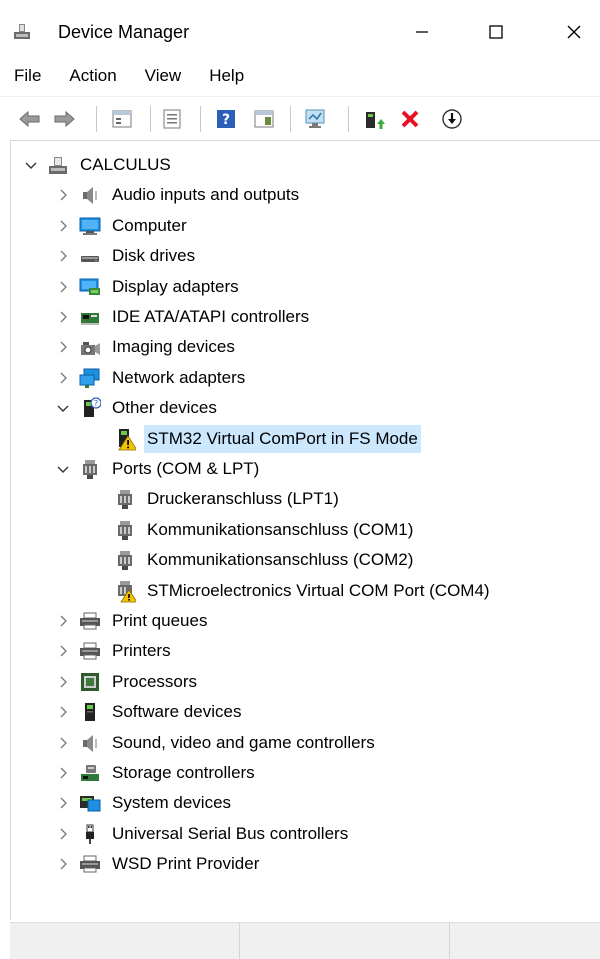 The image size is (600, 959). What do you see at coordinates (183, 772) in the screenshot?
I see `tree-item-label: Storage controllers` at bounding box center [183, 772].